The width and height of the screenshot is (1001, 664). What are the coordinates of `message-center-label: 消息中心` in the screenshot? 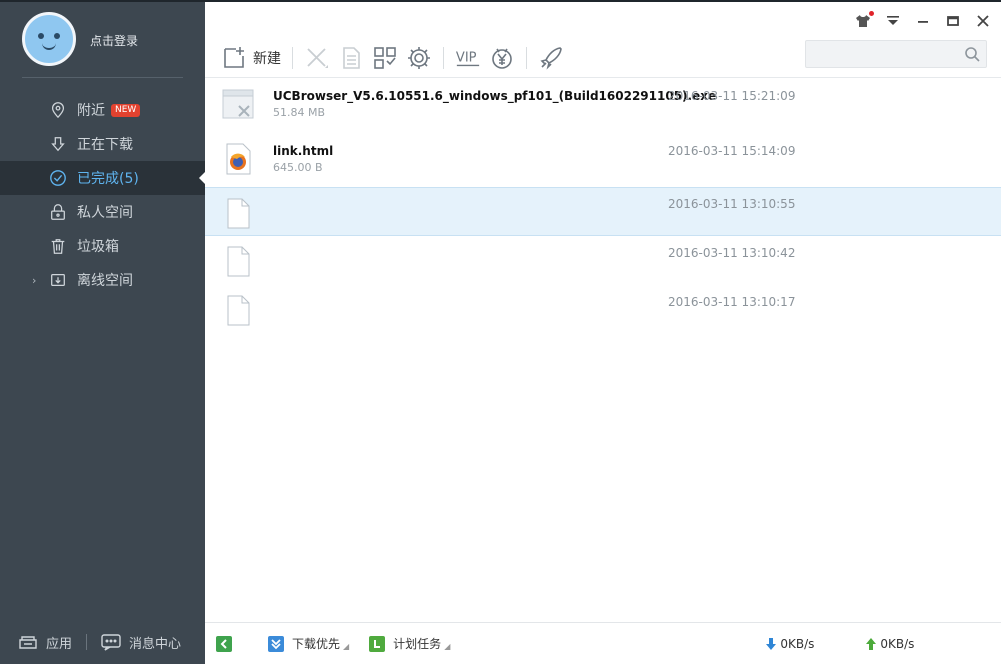 It's located at (155, 644).